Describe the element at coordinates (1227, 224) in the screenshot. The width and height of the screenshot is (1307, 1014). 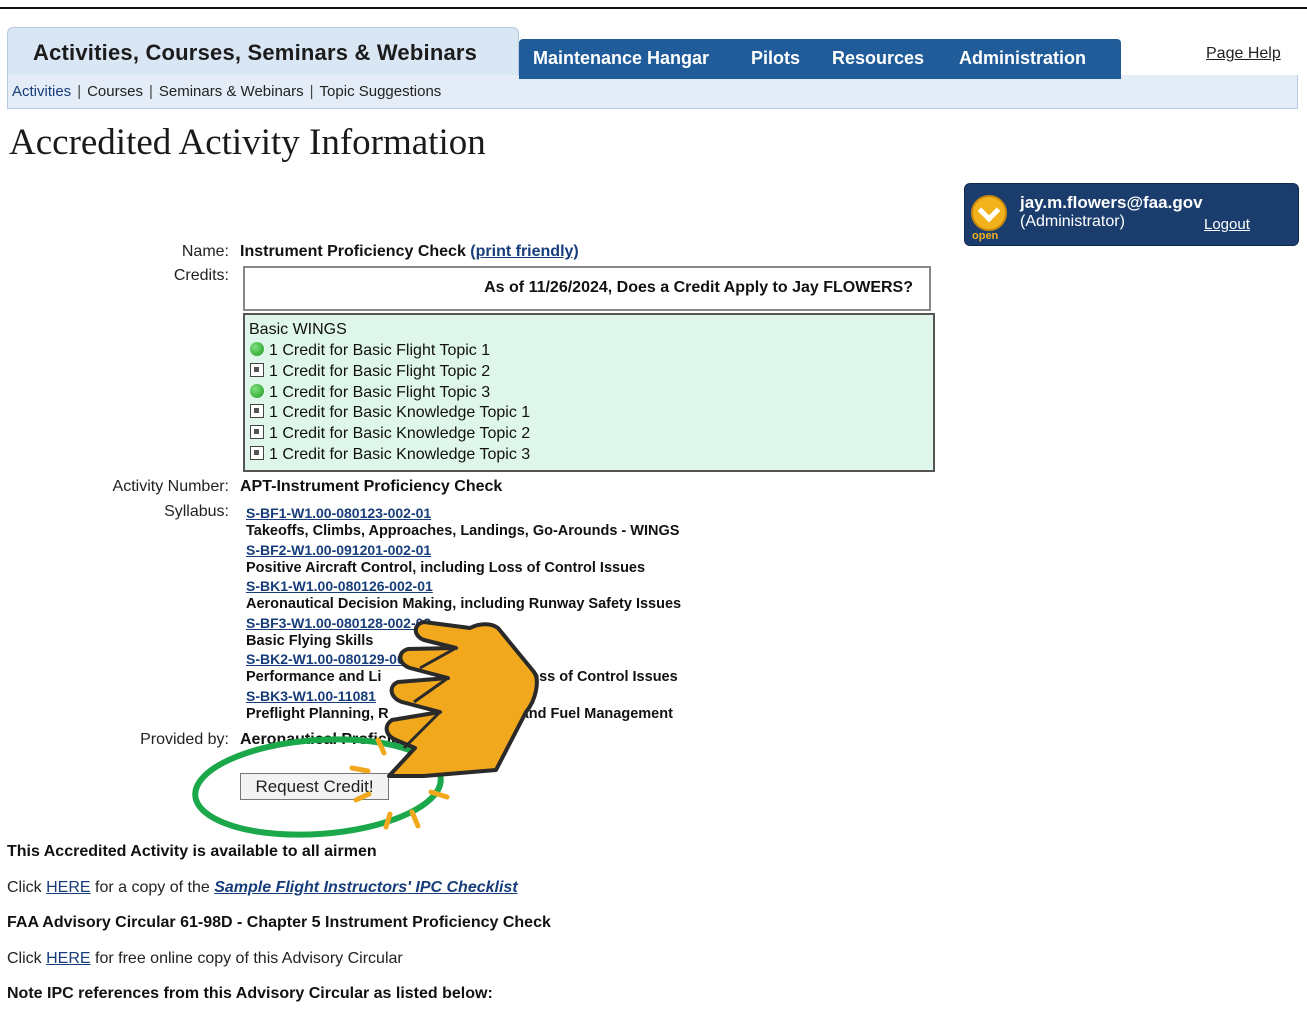
I see `logout-link: Logout` at that location.